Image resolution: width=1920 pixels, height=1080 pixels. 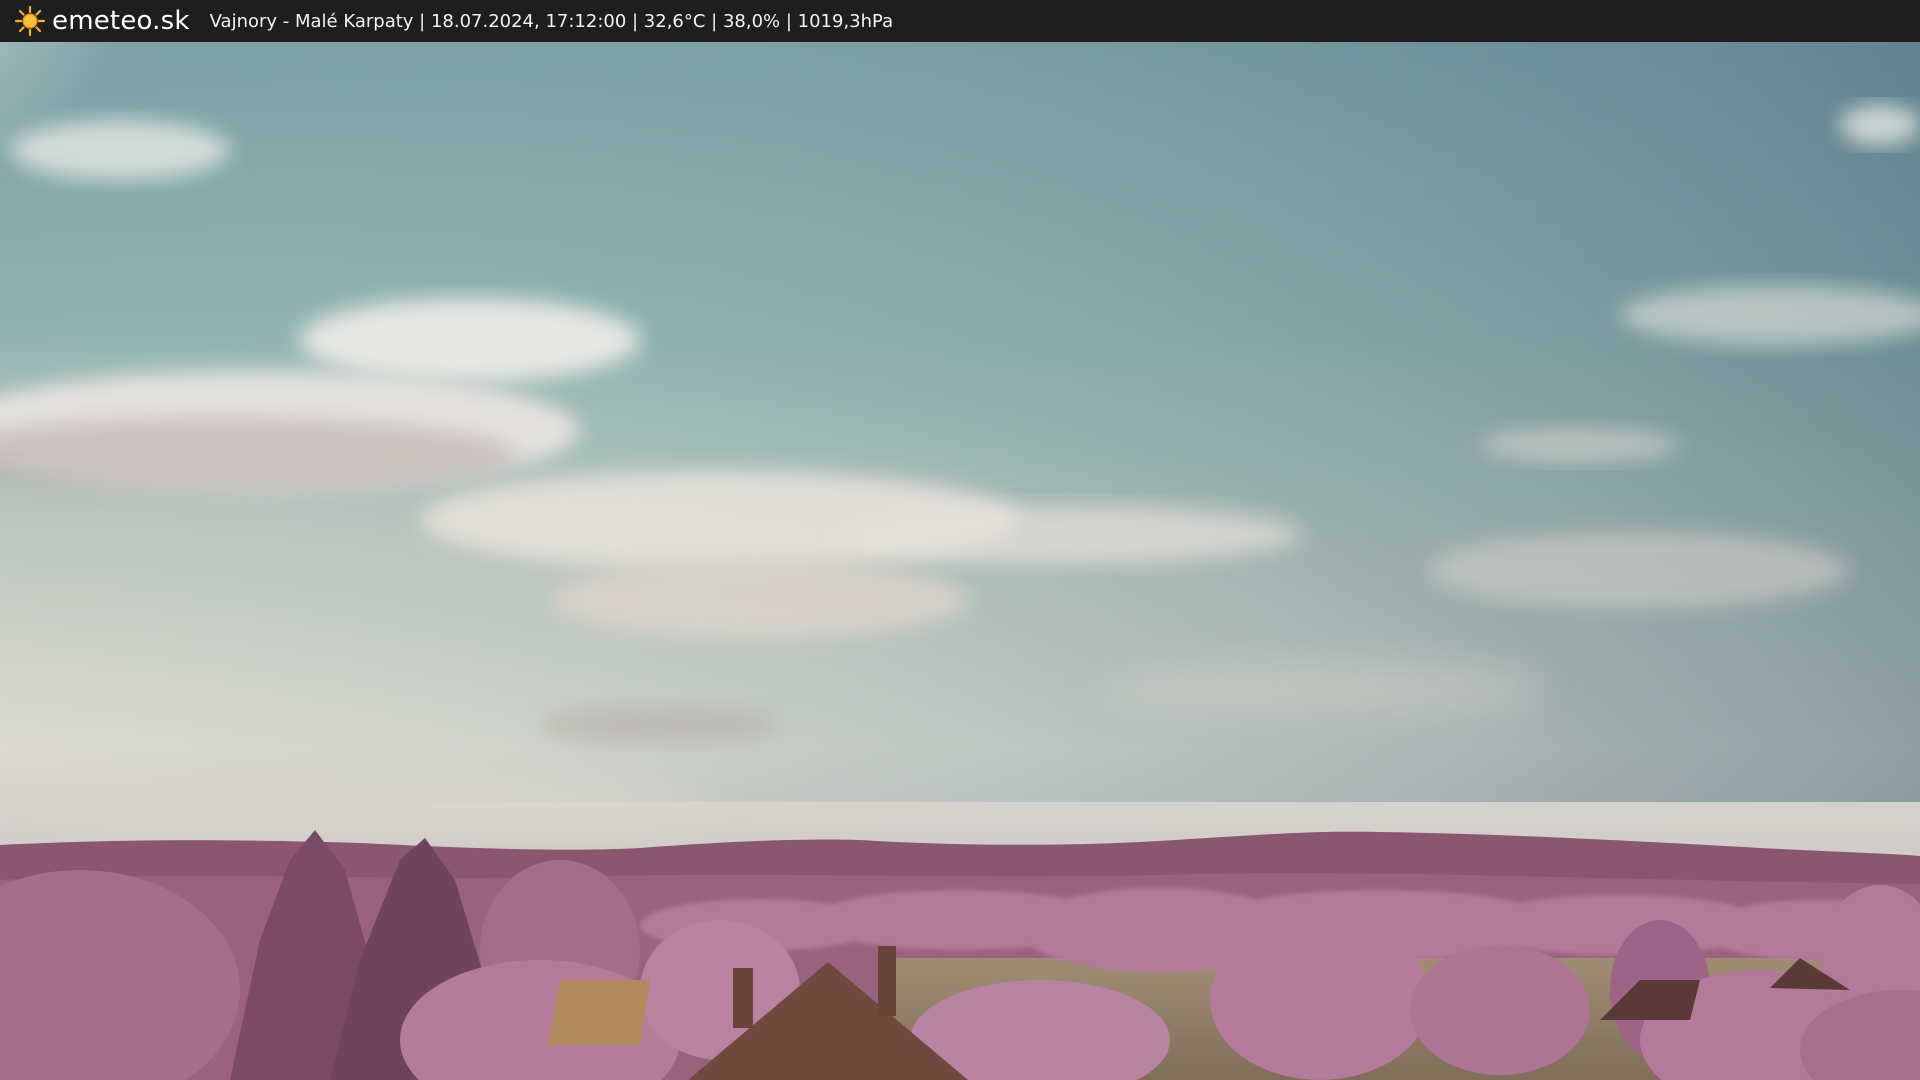 What do you see at coordinates (30, 21) in the screenshot?
I see `sun-icon` at bounding box center [30, 21].